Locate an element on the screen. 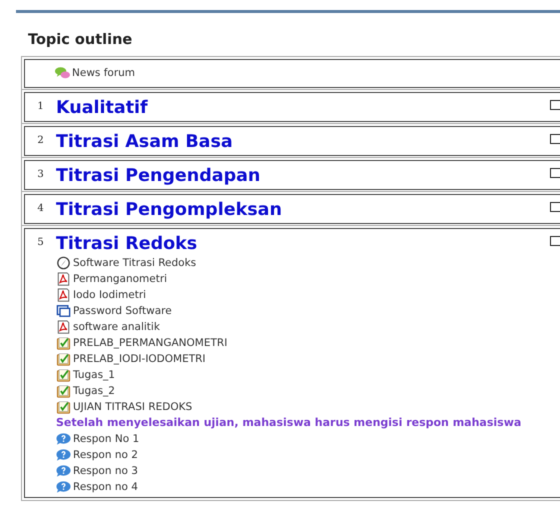  section-title: Kualitatif is located at coordinates (102, 108).